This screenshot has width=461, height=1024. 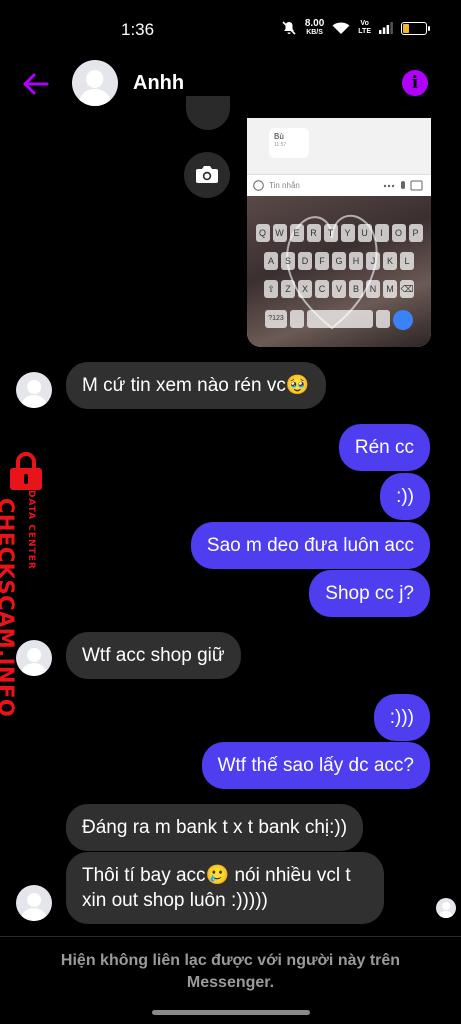 I want to click on incoming-message: Đáng ra m bank t x t bank chị:)), so click(x=215, y=827).